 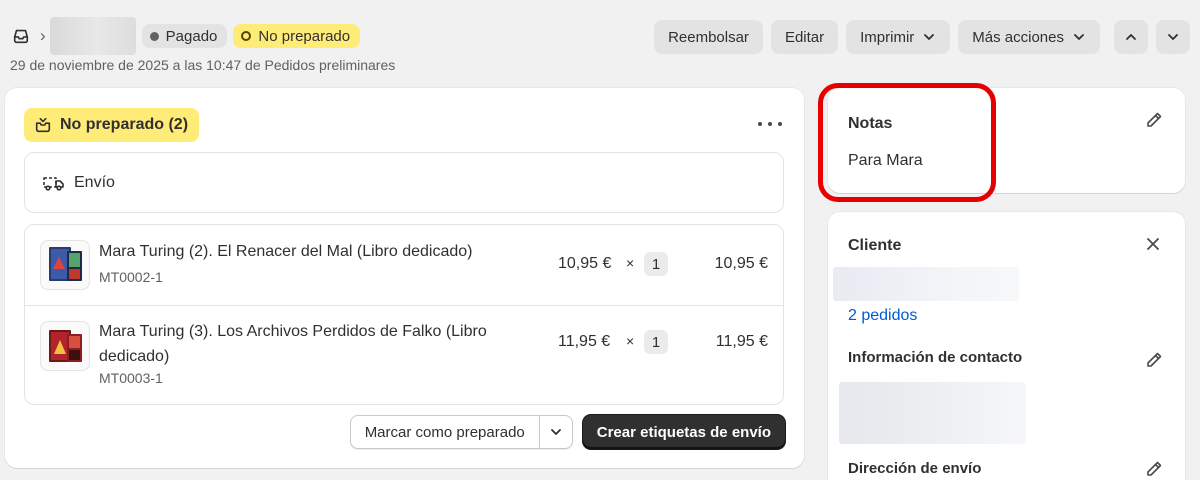 What do you see at coordinates (907, 142) in the screenshot?
I see `notes-highlight-annotation` at bounding box center [907, 142].